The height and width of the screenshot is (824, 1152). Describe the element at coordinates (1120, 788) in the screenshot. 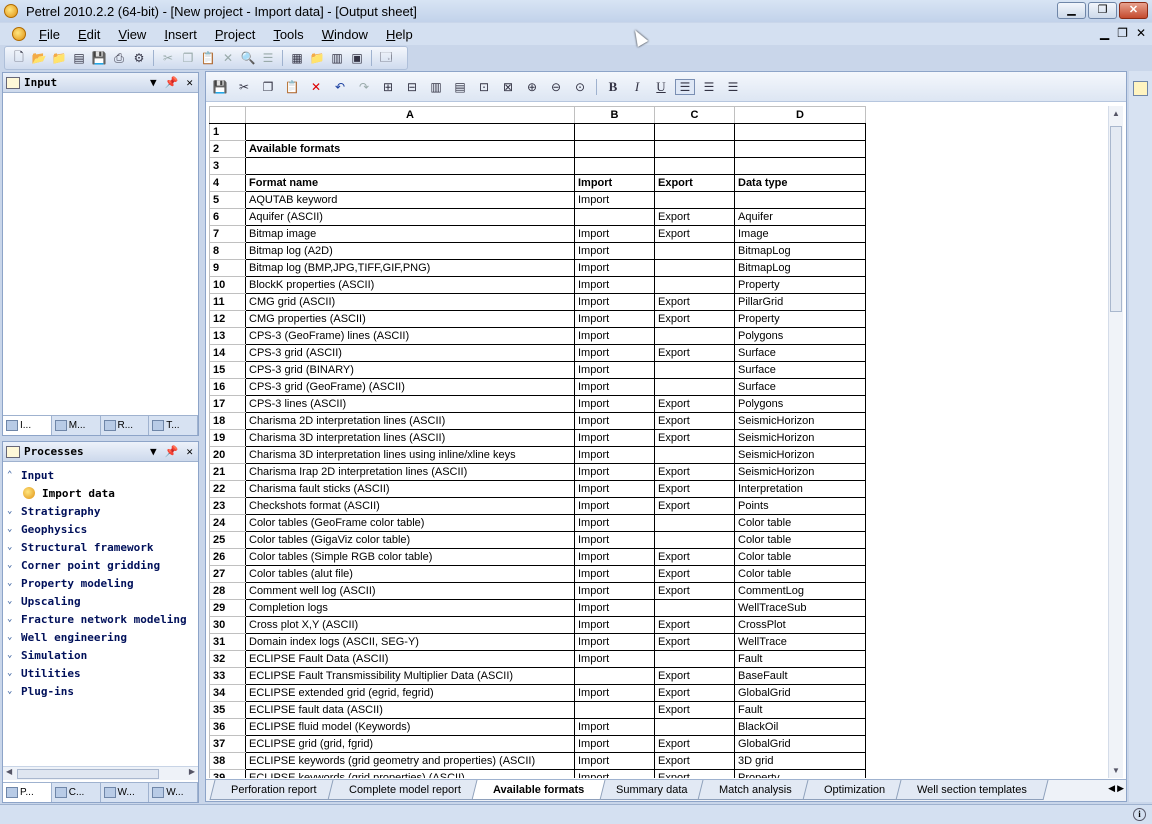

I see `next-sheet-icon: ▶` at that location.